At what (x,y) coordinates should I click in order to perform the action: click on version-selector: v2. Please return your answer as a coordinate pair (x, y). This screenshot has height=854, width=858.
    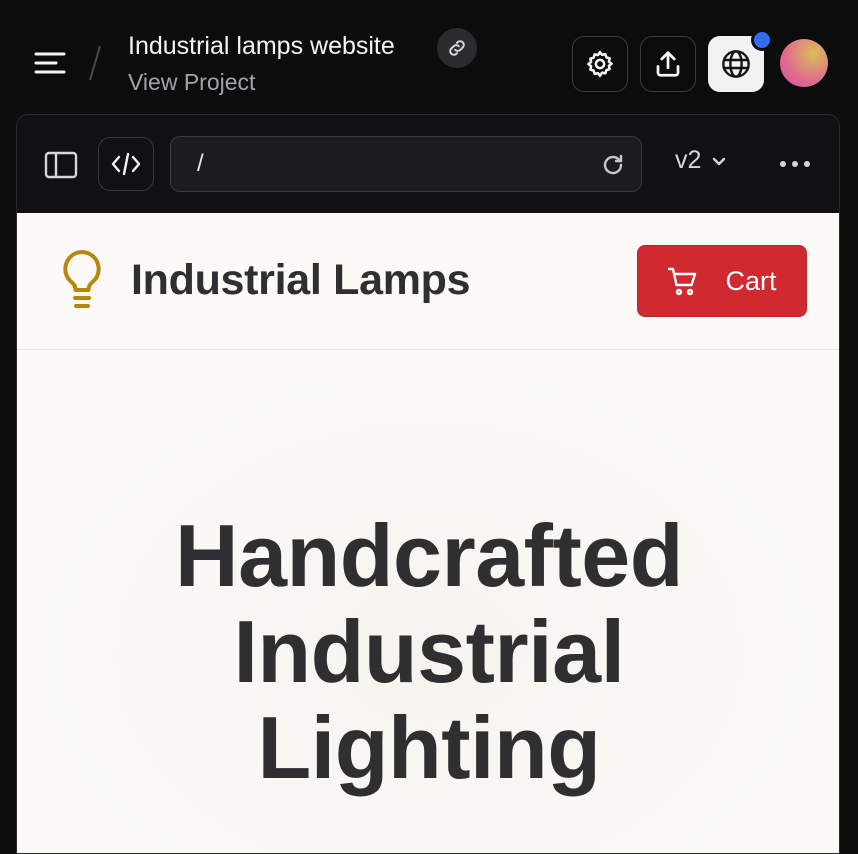
    Looking at the image, I should click on (701, 160).